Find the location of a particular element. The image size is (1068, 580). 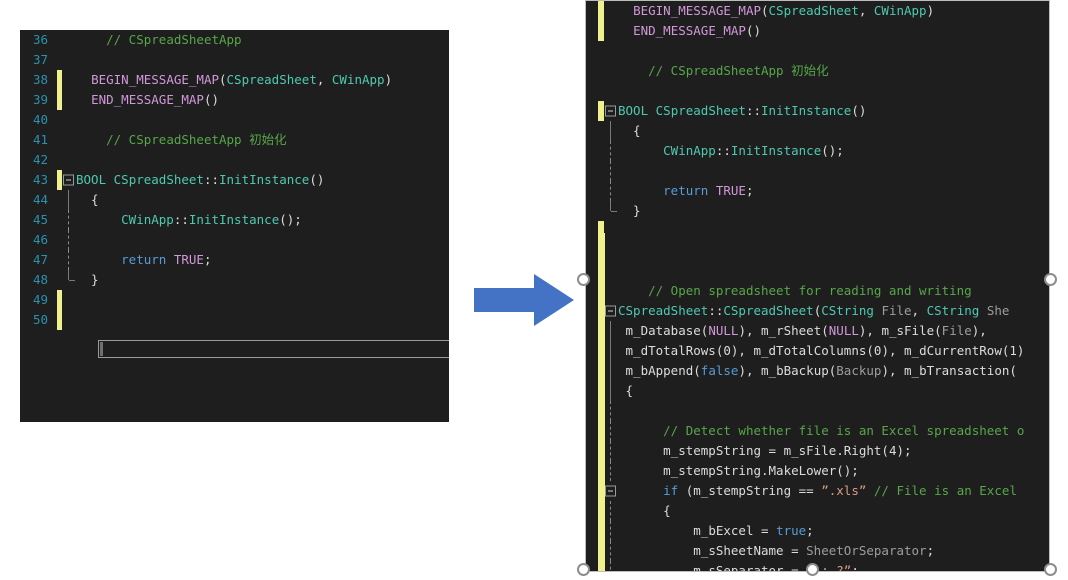

code-line: 49 is located at coordinates (234, 300).